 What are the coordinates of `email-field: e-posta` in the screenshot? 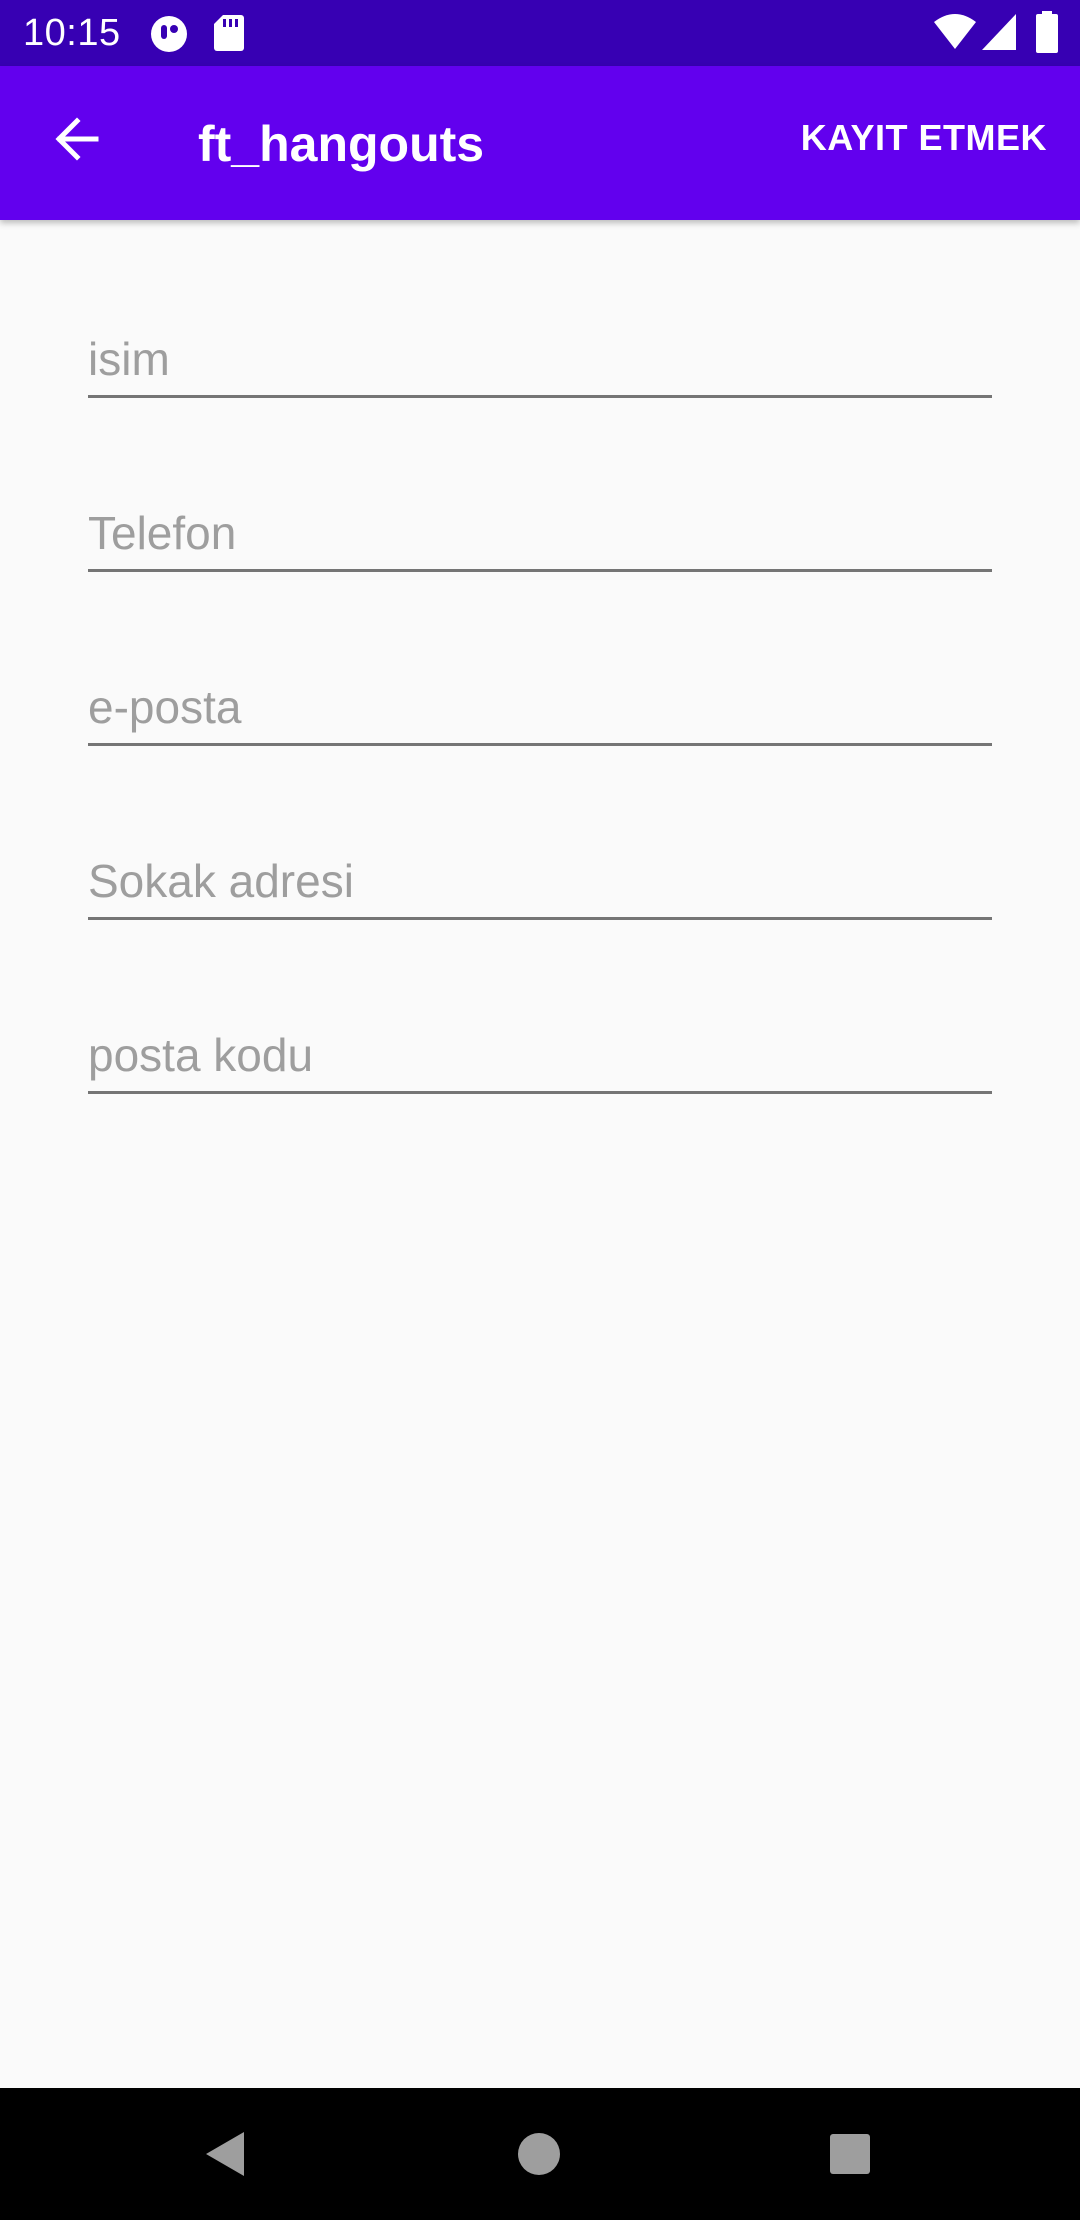 It's located at (540, 708).